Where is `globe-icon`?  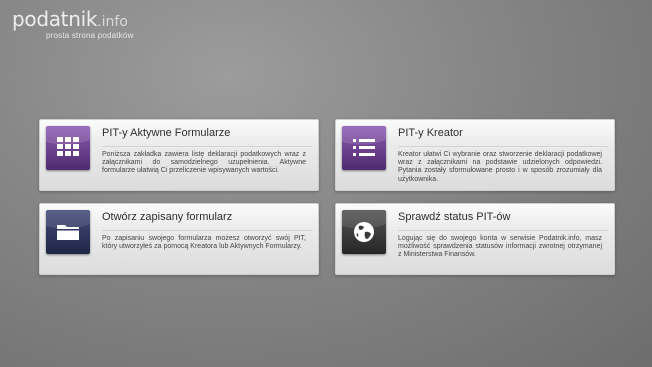 globe-icon is located at coordinates (364, 232).